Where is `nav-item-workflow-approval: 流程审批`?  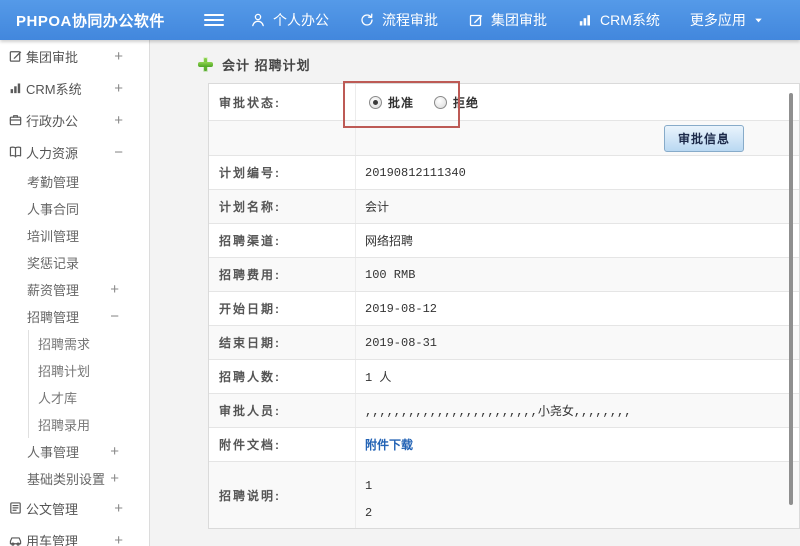
nav-item-workflow-approval: 流程审批 is located at coordinates (398, 20).